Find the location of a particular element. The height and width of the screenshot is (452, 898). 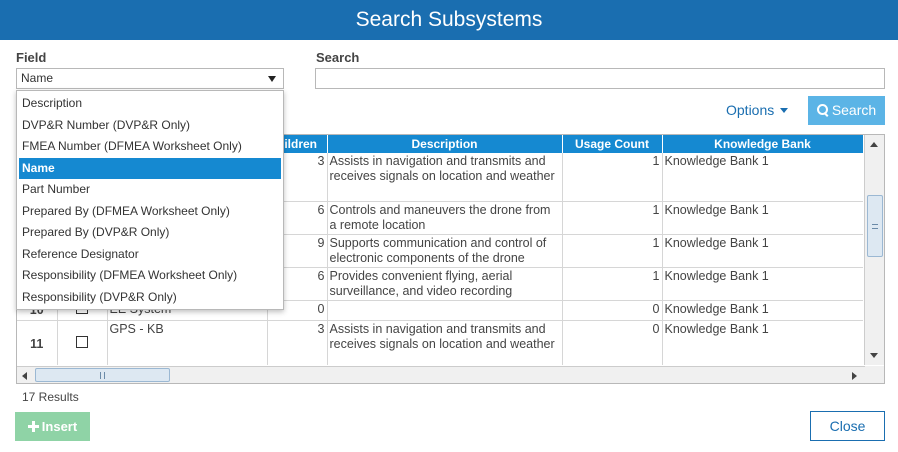

plus-icon is located at coordinates (33, 426).